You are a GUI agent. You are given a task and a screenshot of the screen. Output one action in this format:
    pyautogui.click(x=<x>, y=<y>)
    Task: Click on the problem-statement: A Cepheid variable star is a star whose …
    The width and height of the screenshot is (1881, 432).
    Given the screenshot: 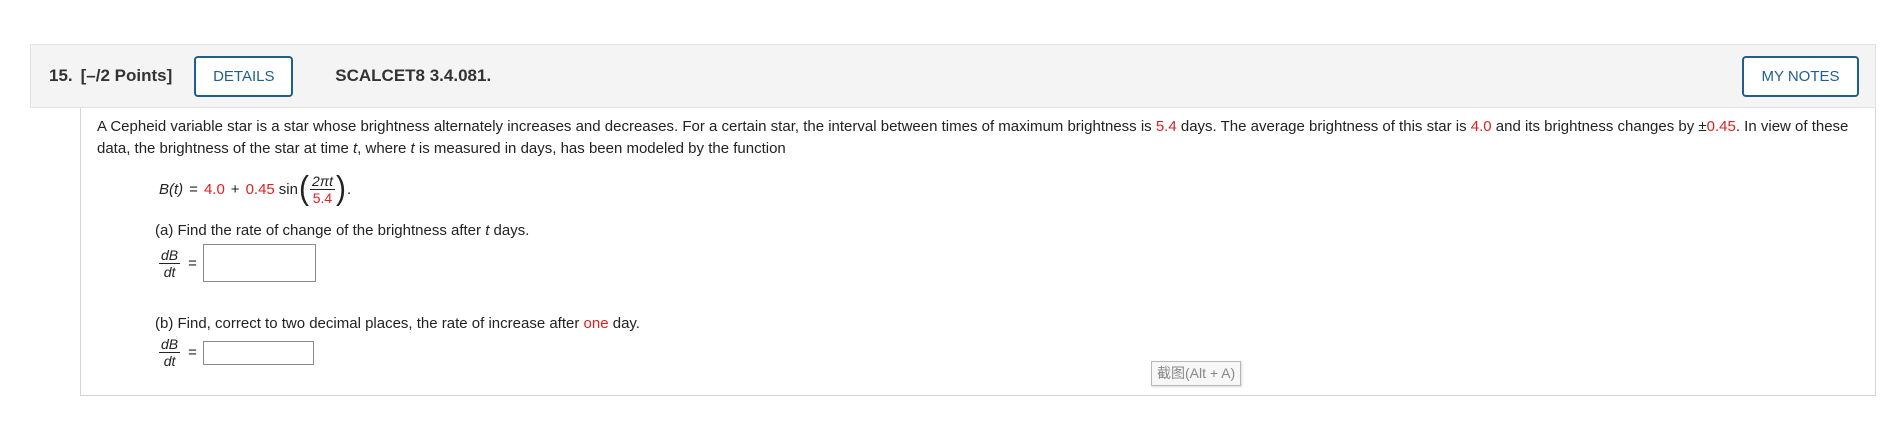 What is the action you would take?
    pyautogui.click(x=982, y=138)
    